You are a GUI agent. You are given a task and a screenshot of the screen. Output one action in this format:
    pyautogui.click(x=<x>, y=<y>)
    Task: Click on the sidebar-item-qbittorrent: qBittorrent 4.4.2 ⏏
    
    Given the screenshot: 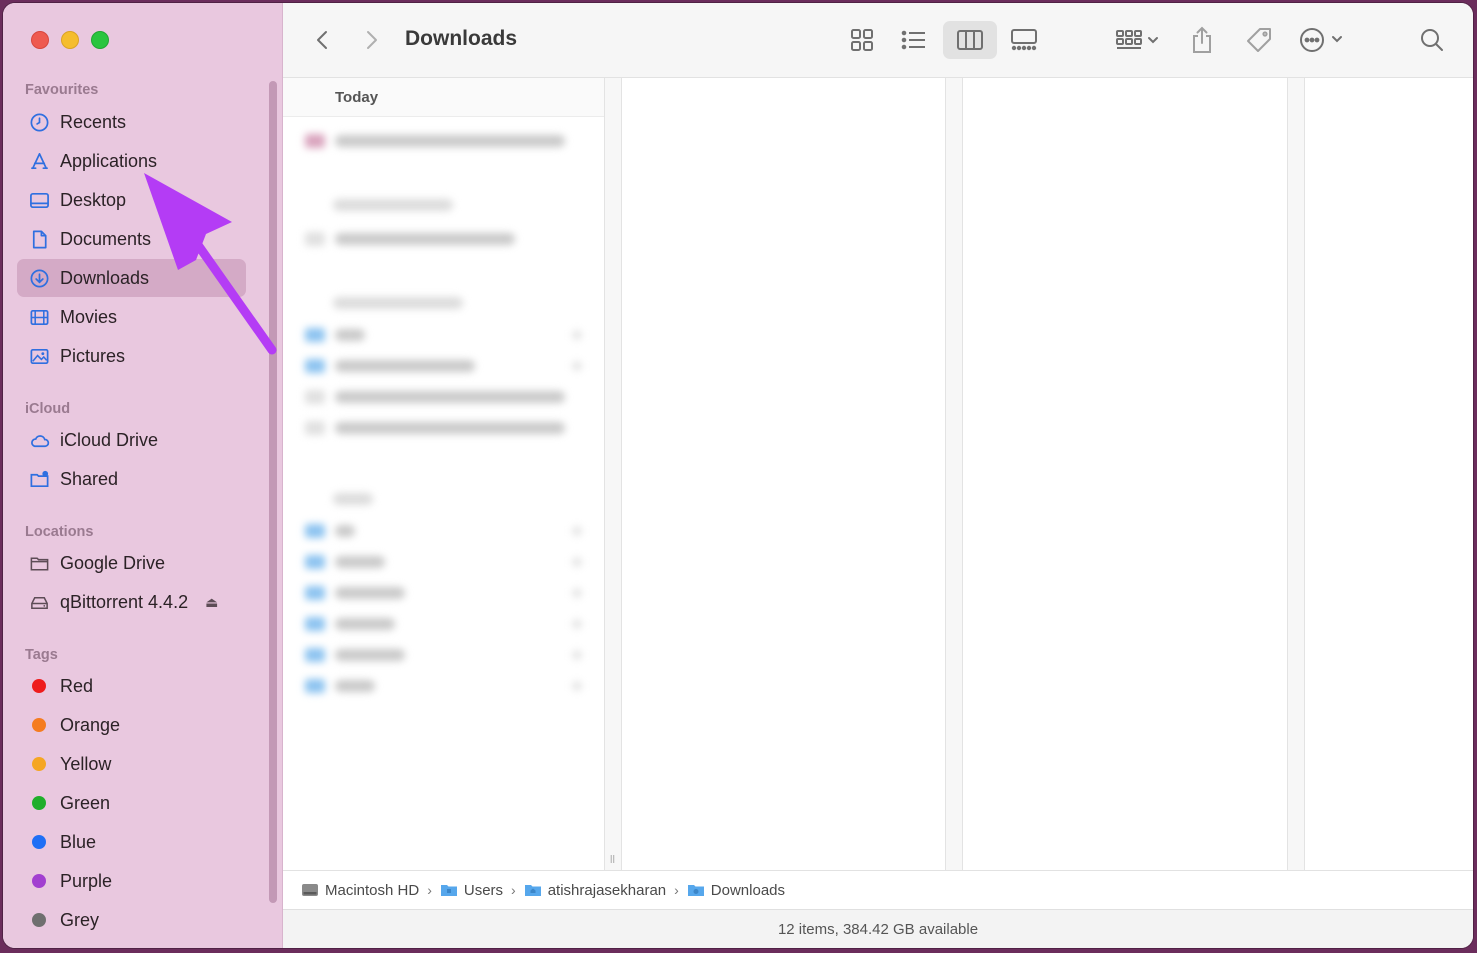 What is the action you would take?
    pyautogui.click(x=131, y=602)
    